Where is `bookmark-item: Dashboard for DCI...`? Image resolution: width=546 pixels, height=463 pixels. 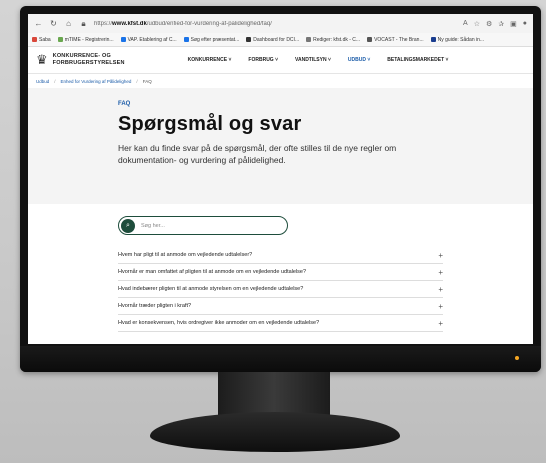 bookmark-item: Dashboard for DCI... is located at coordinates (272, 40).